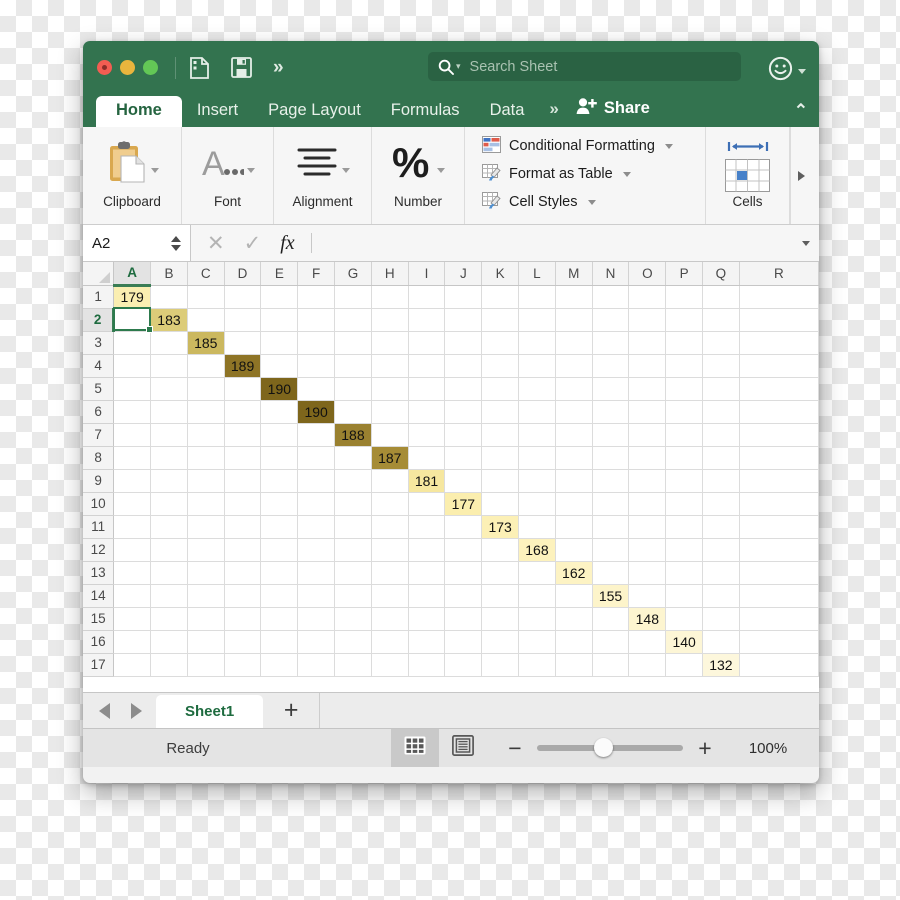  Describe the element at coordinates (500, 619) in the screenshot. I see `cell-K15` at that location.